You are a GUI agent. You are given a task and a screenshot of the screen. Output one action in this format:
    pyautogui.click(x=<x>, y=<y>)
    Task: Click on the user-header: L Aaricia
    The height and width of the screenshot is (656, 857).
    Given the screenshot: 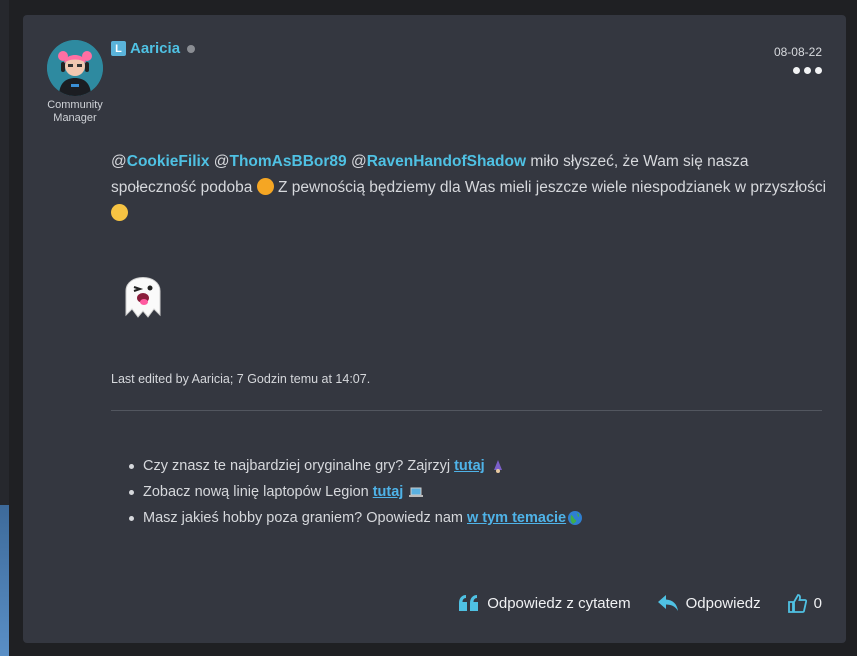 What is the action you would take?
    pyautogui.click(x=153, y=48)
    